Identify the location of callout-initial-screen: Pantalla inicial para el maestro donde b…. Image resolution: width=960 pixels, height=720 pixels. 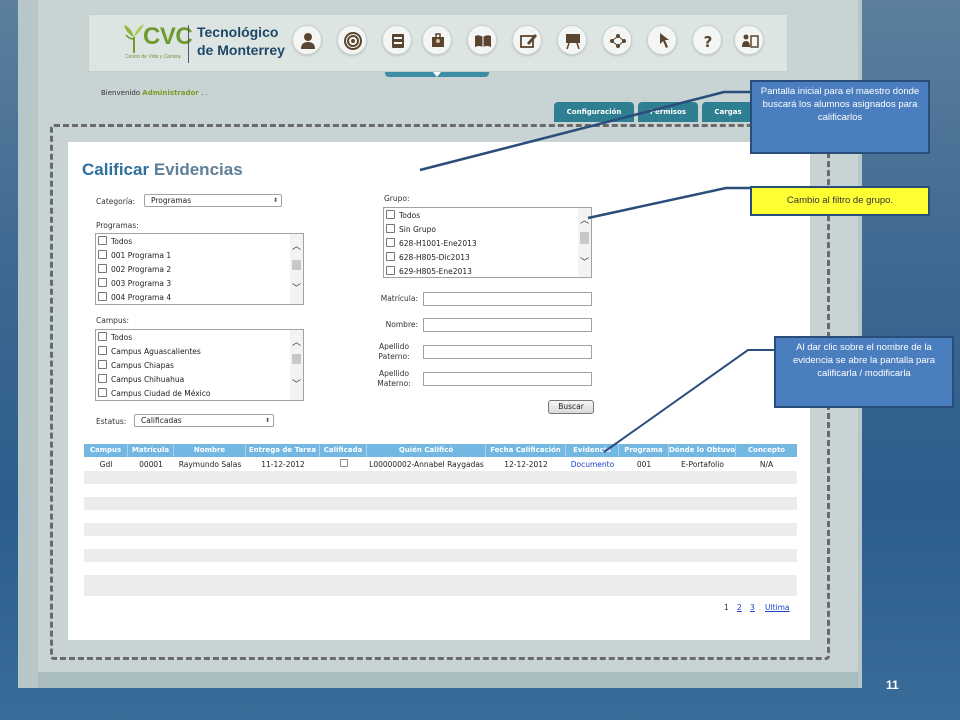
(840, 117).